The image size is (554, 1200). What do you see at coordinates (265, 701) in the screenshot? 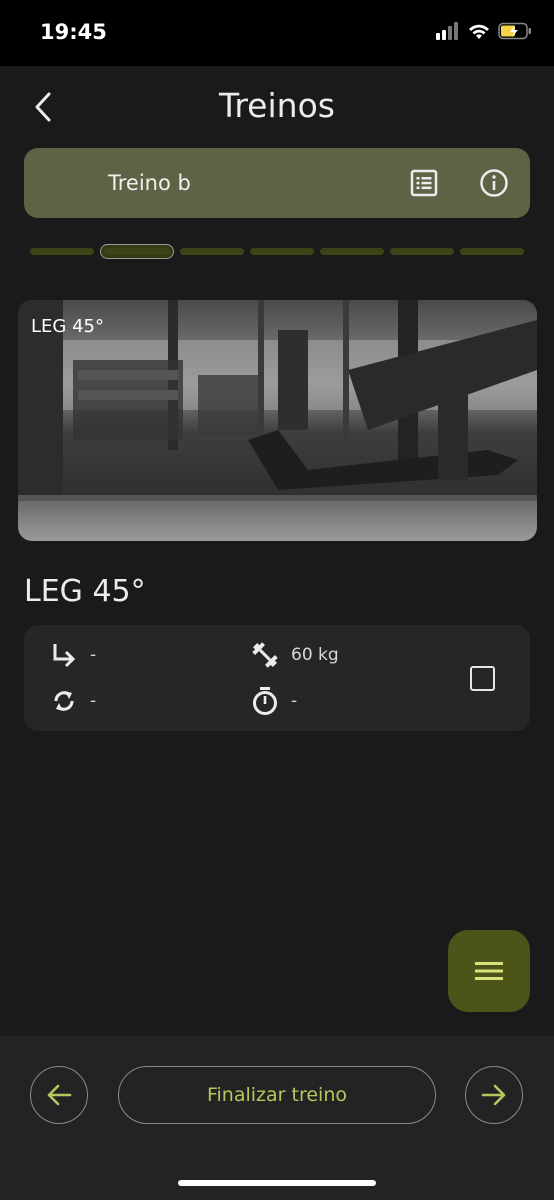
I see `timer-icon` at bounding box center [265, 701].